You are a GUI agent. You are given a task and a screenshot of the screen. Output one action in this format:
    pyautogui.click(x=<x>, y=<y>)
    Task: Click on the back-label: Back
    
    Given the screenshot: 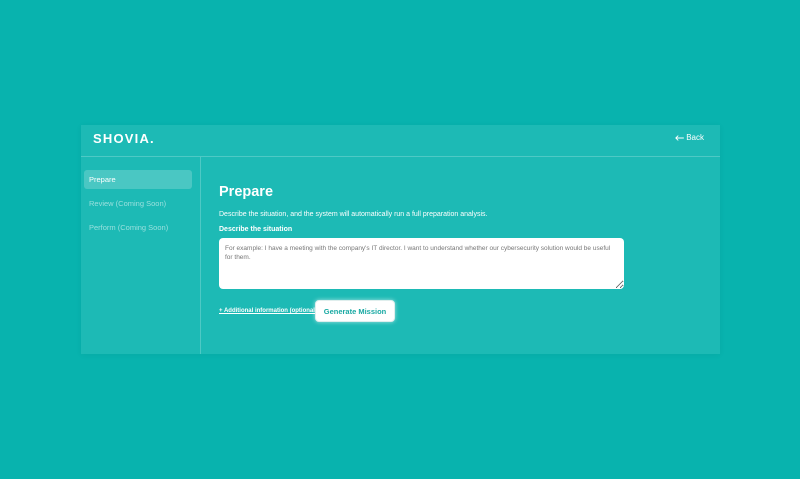 What is the action you would take?
    pyautogui.click(x=695, y=137)
    